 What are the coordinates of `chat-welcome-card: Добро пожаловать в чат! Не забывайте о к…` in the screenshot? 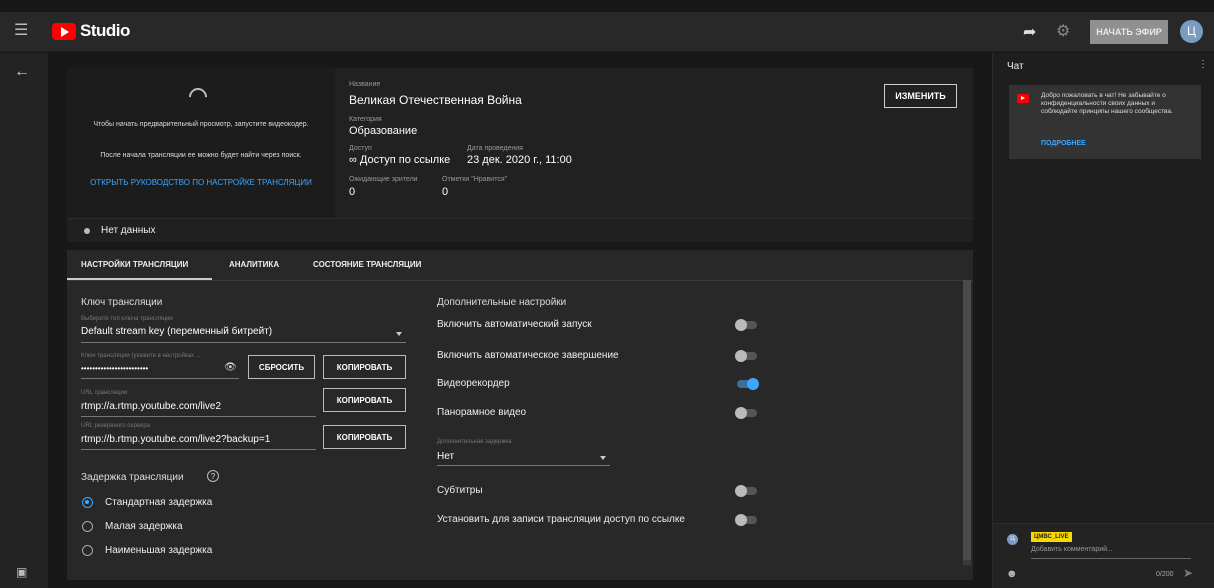 It's located at (1105, 122).